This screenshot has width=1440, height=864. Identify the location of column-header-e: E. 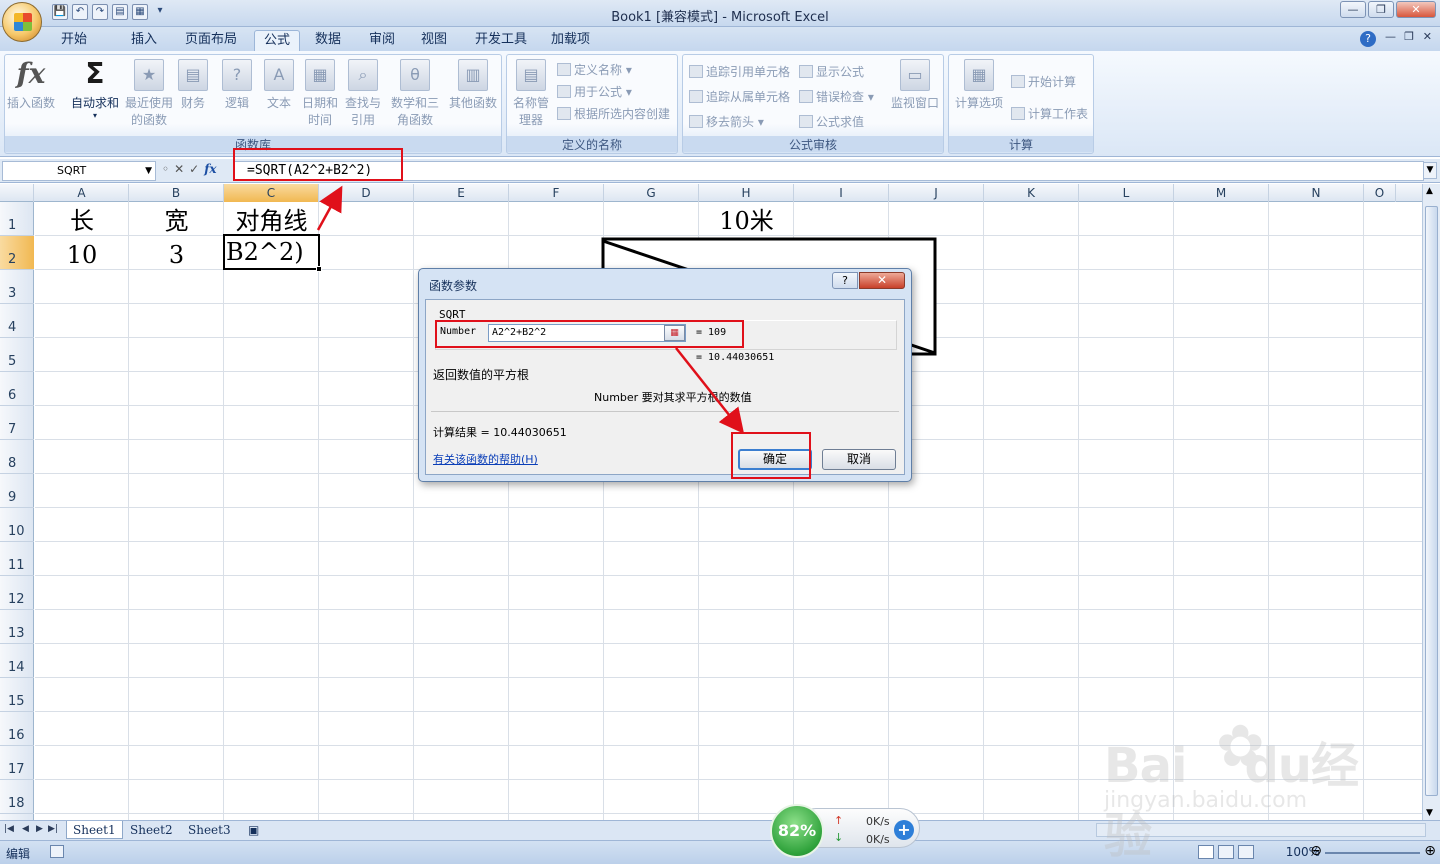
(461, 193).